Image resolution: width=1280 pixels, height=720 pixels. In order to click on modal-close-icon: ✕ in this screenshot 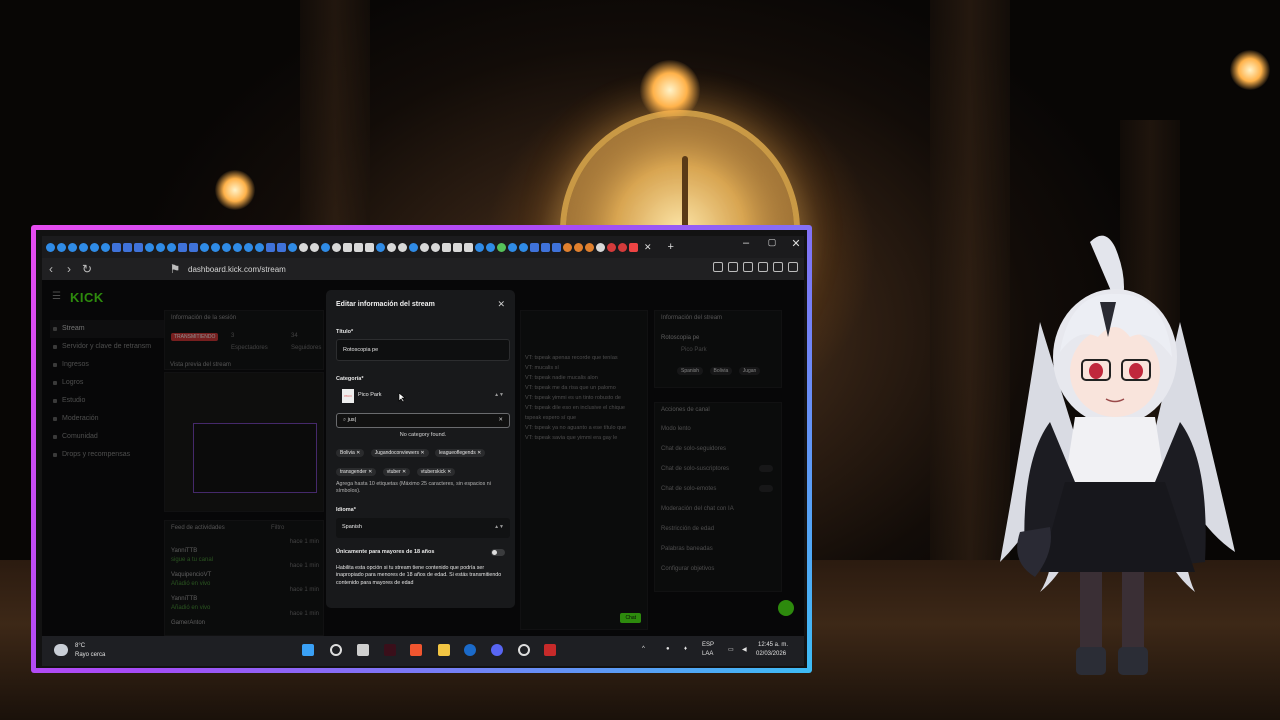, I will do `click(501, 304)`.